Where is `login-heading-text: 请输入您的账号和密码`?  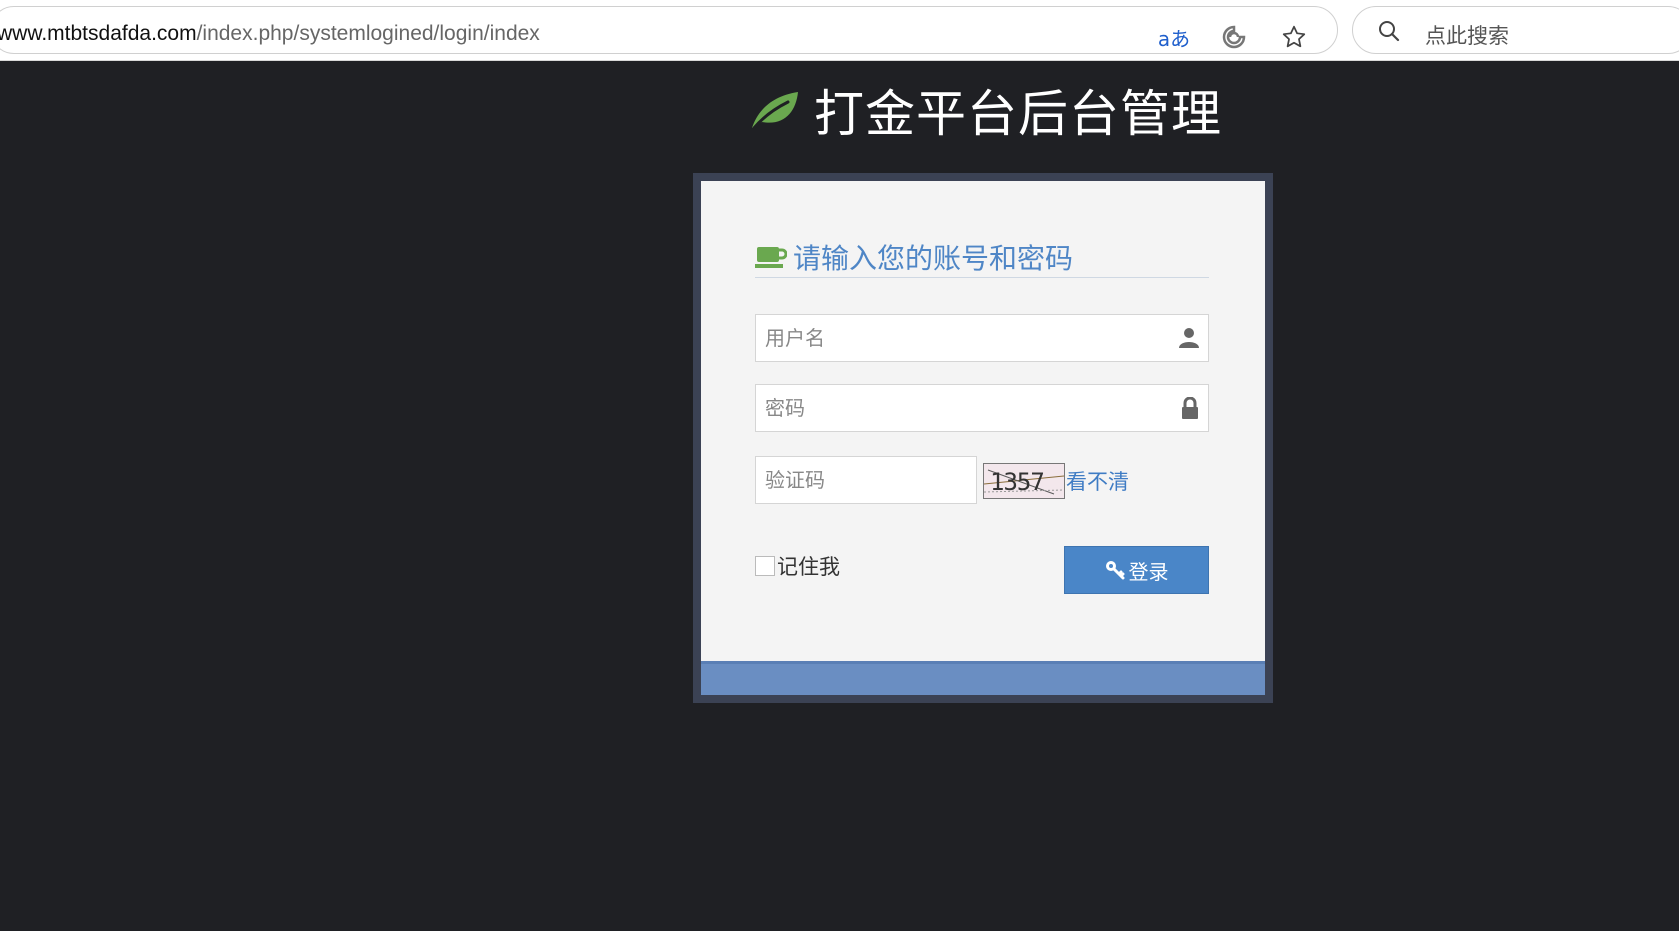 login-heading-text: 请输入您的账号和密码 is located at coordinates (933, 258).